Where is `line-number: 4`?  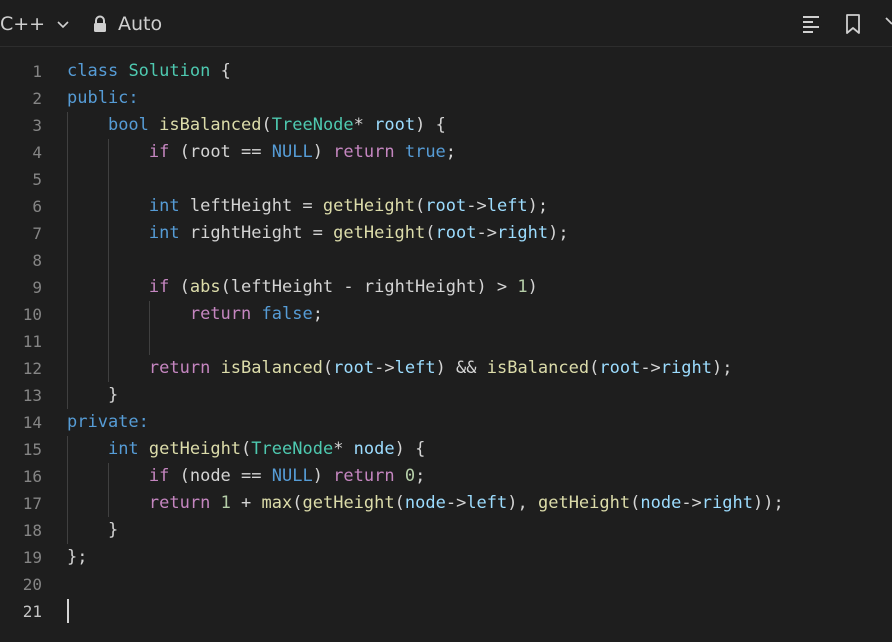 line-number: 4 is located at coordinates (37, 152).